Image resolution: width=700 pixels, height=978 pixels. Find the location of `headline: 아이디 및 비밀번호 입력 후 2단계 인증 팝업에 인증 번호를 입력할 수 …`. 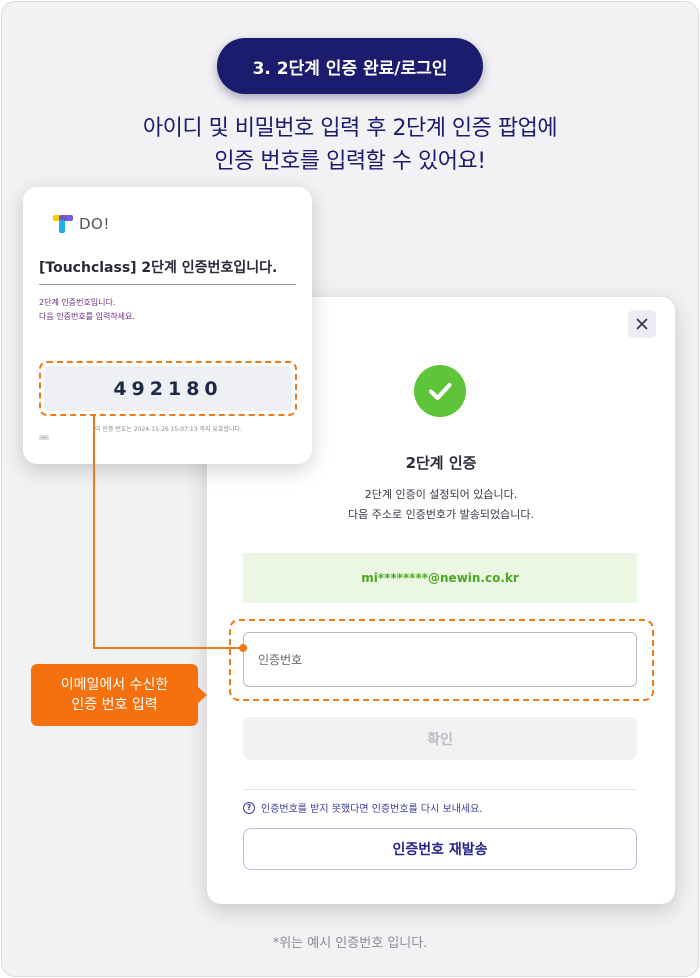

headline: 아이디 및 비밀번호 입력 후 2단계 인증 팝업에 인증 번호를 입력할 수 … is located at coordinates (350, 145).